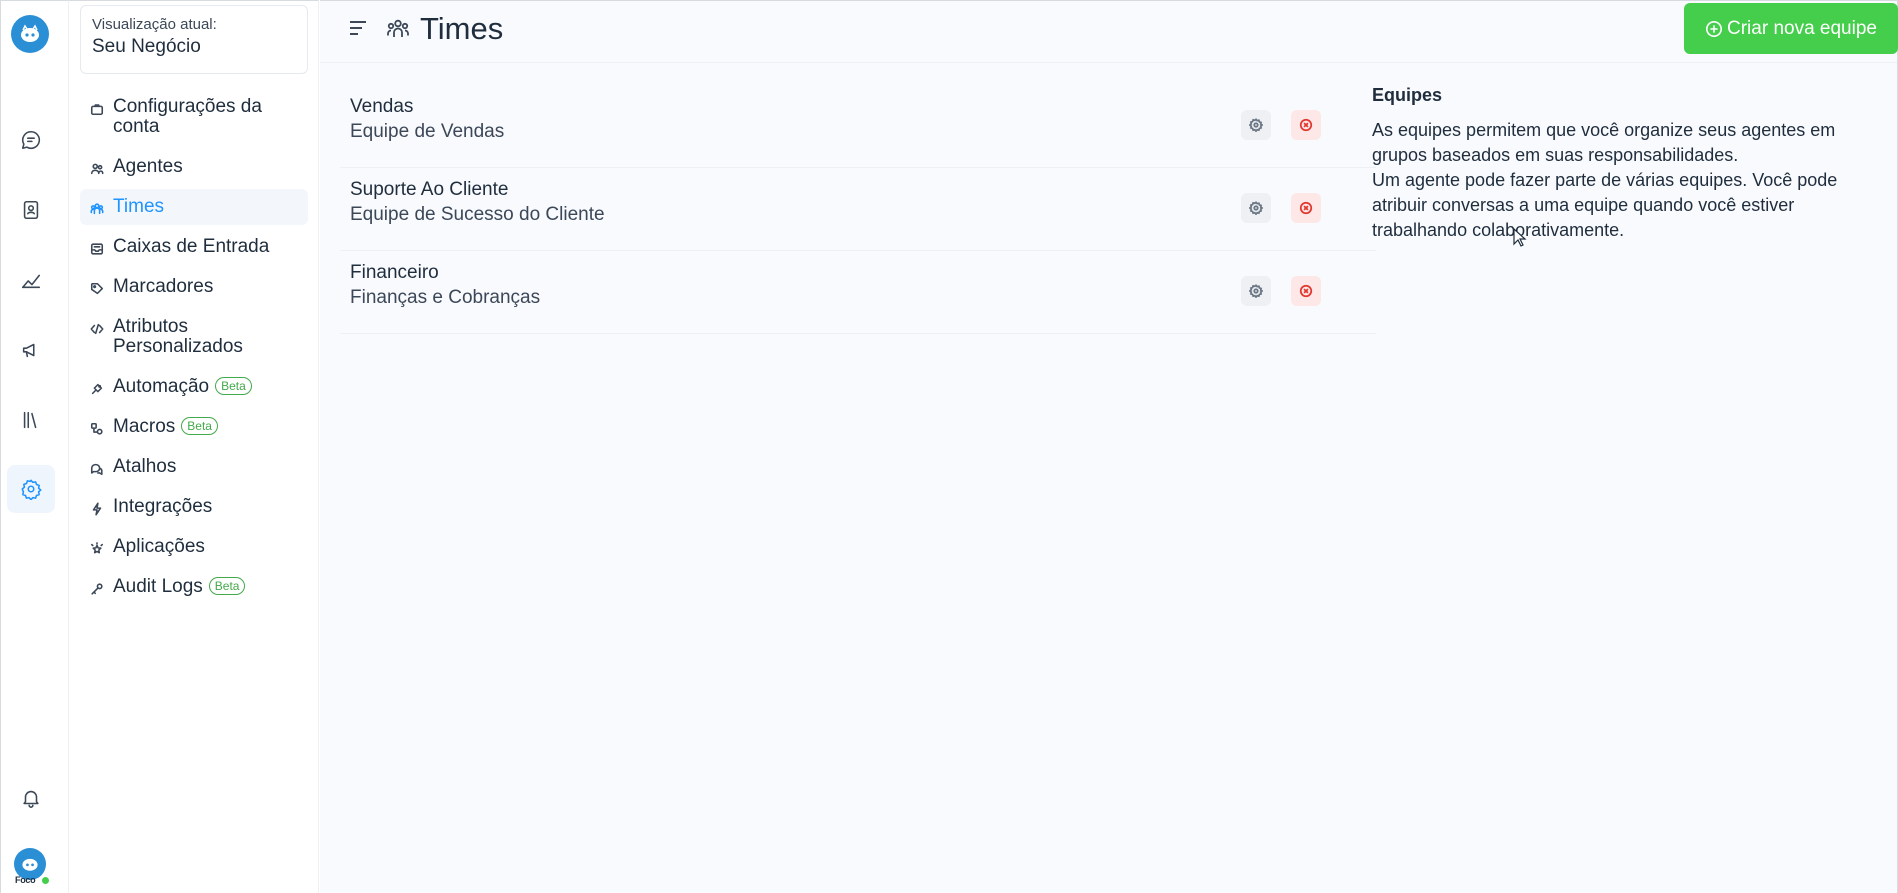  Describe the element at coordinates (163, 286) in the screenshot. I see `sidebar-item-label: Marcadores` at that location.